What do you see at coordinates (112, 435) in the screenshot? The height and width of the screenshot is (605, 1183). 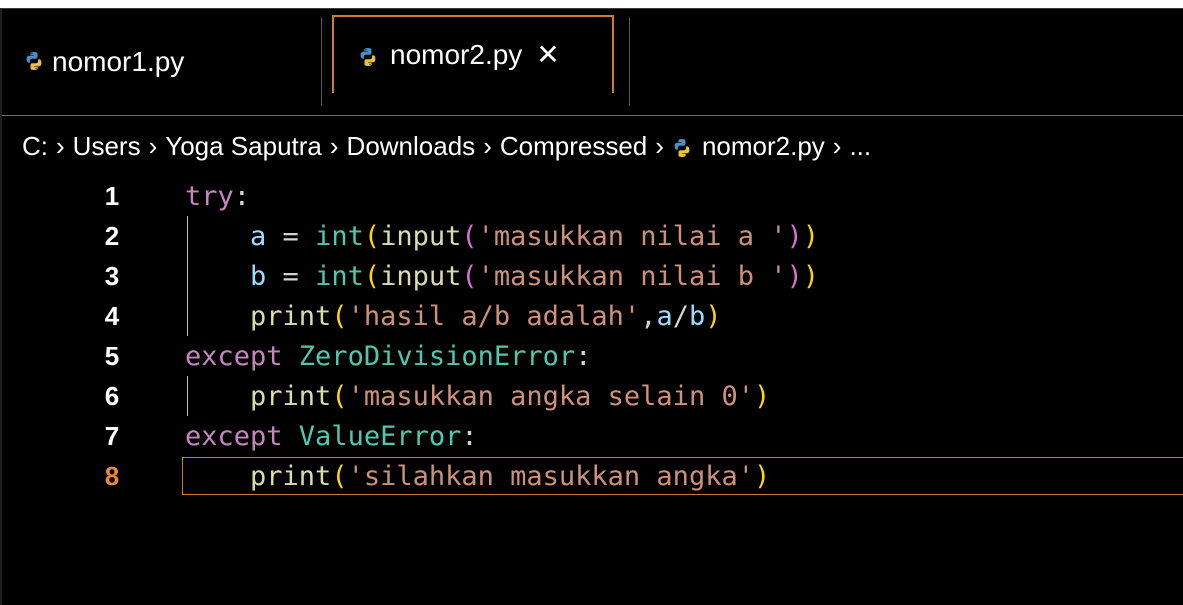 I see `line-number: 7` at bounding box center [112, 435].